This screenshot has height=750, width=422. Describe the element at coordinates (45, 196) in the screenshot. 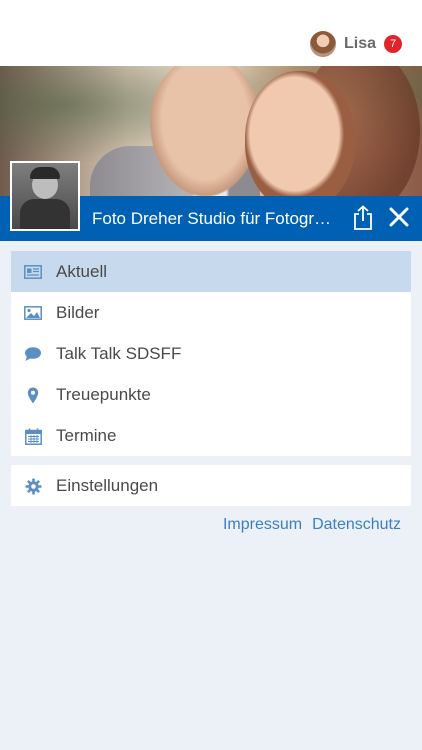

I see `studio-profile-image` at that location.